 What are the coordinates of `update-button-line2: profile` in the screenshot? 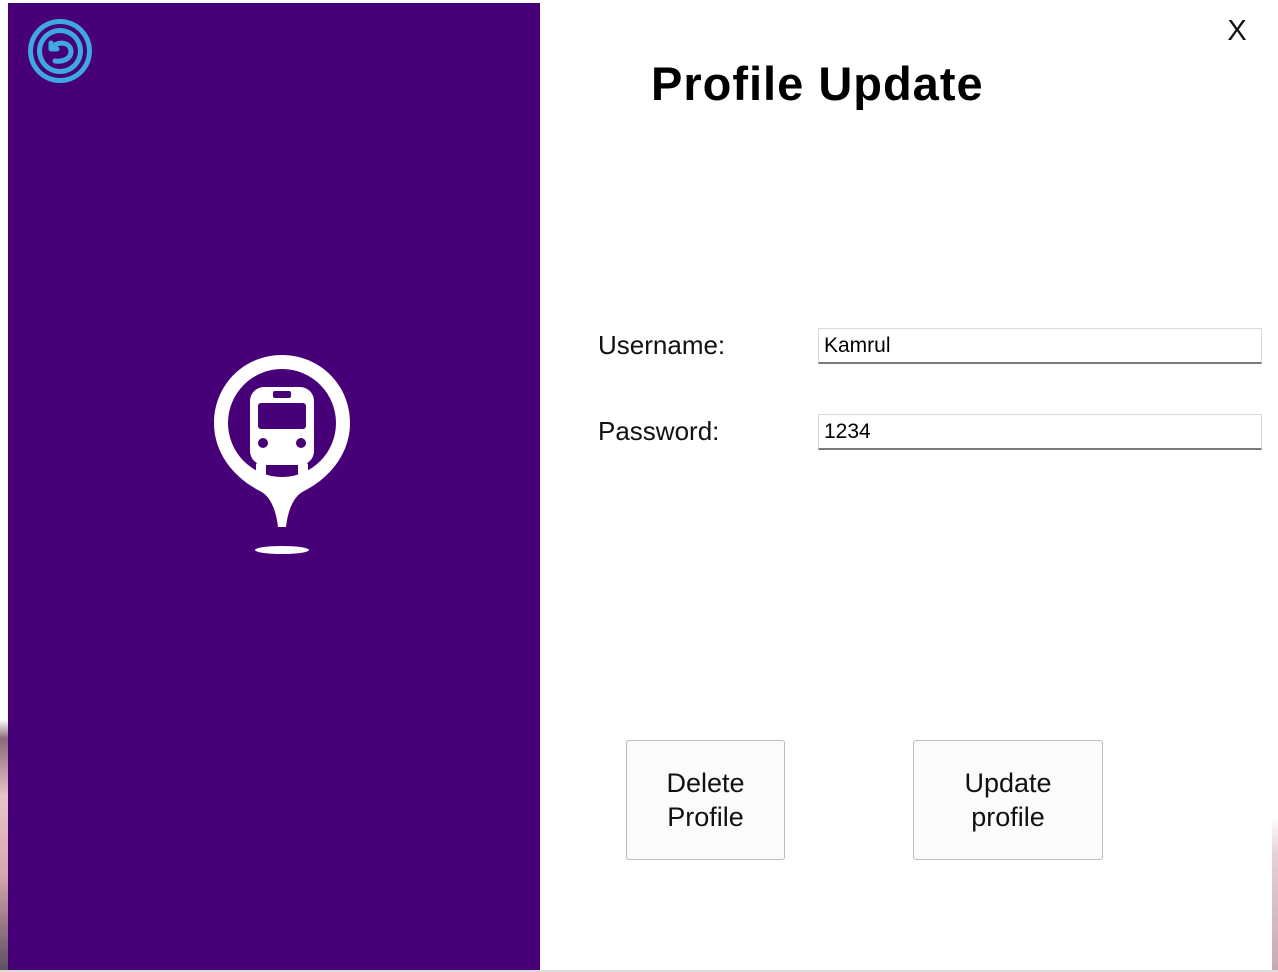 It's located at (1008, 817).